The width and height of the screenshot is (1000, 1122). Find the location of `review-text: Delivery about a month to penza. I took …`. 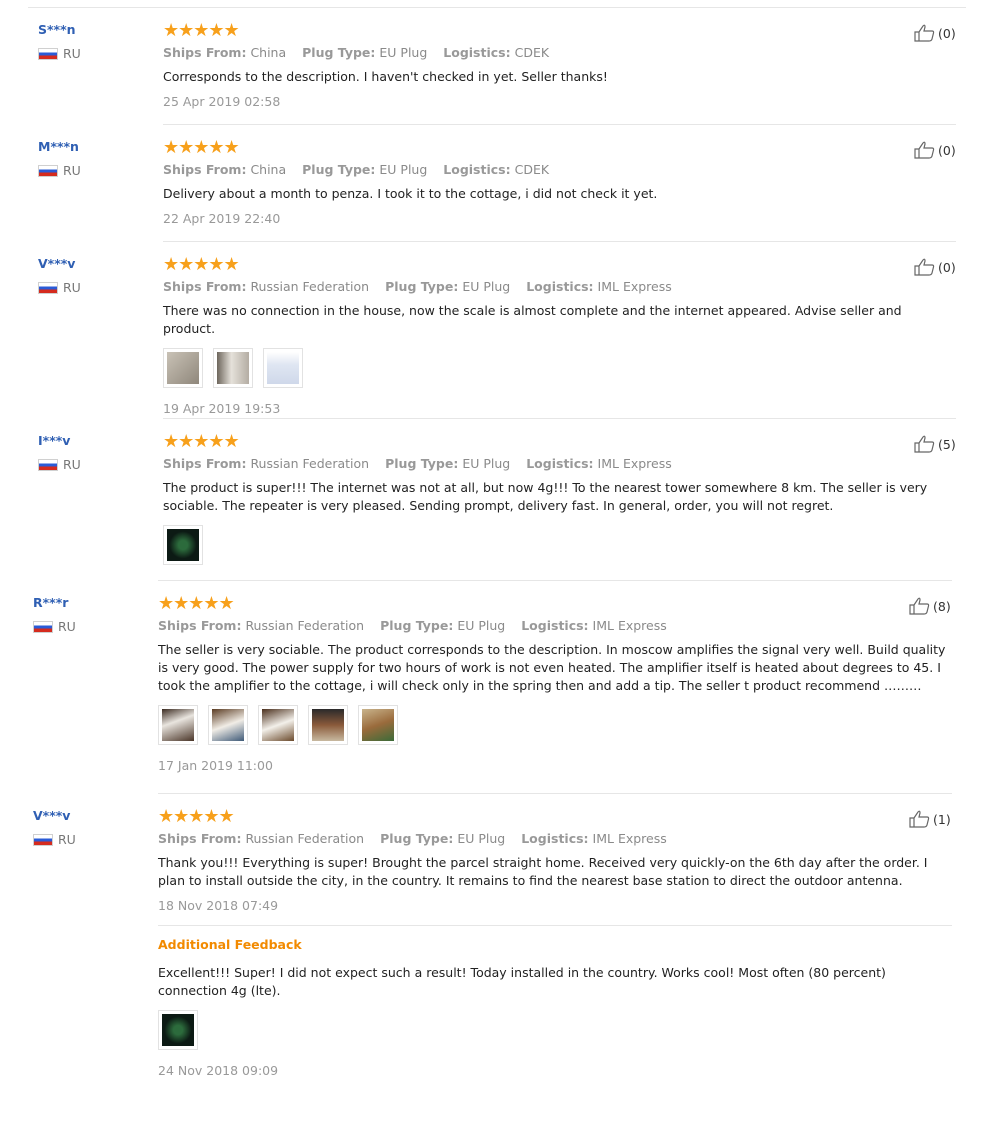

review-text: Delivery about a month to penza. I took … is located at coordinates (410, 193).